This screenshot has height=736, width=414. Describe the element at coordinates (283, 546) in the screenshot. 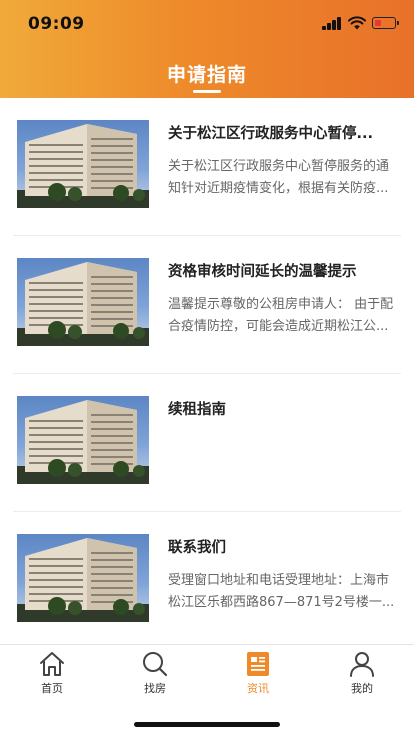

I see `article-title: 联系我们` at that location.